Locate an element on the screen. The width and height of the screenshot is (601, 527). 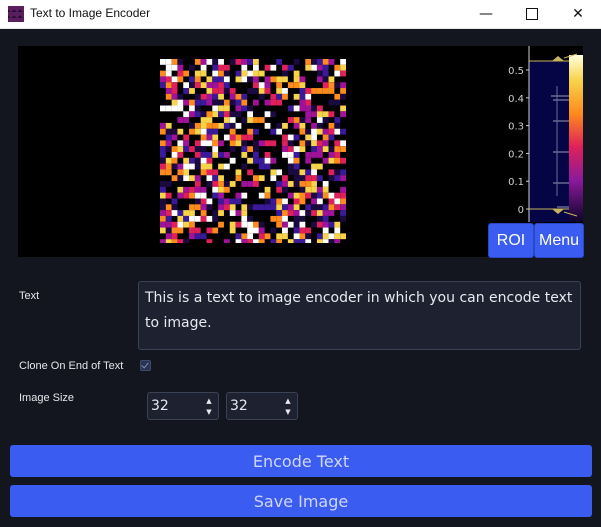
height-down-icon: ▼ is located at coordinates (288, 412).